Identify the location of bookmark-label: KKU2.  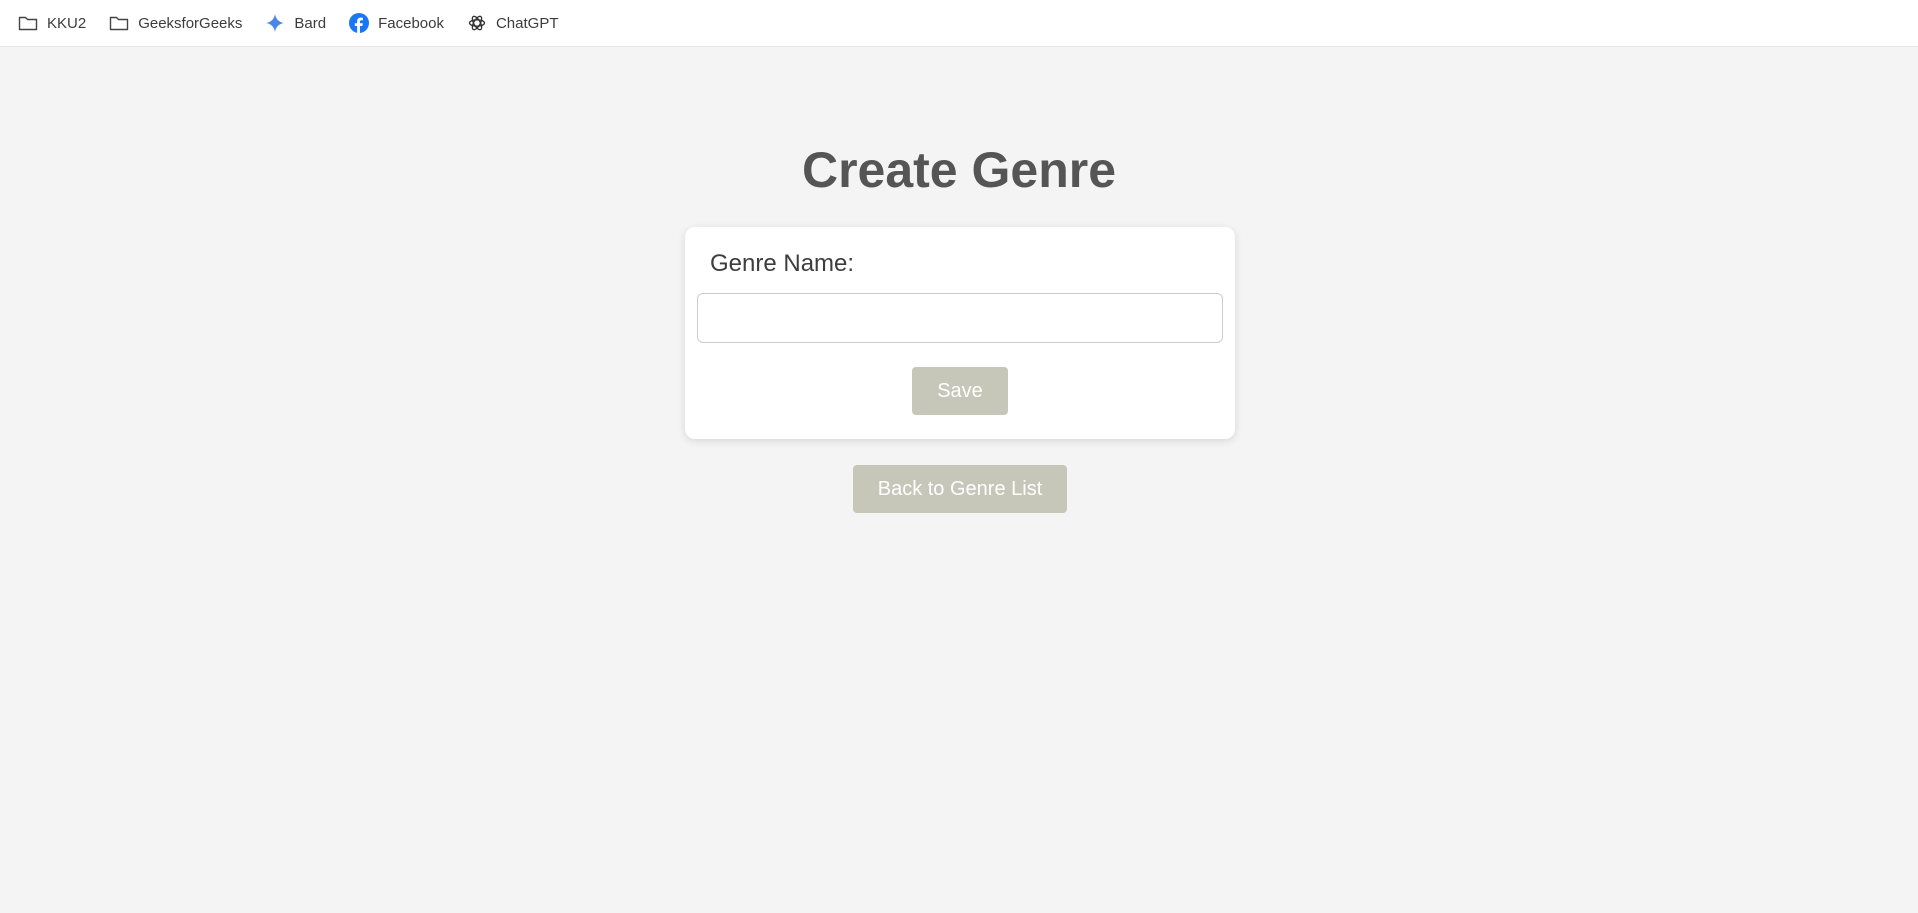
(67, 23).